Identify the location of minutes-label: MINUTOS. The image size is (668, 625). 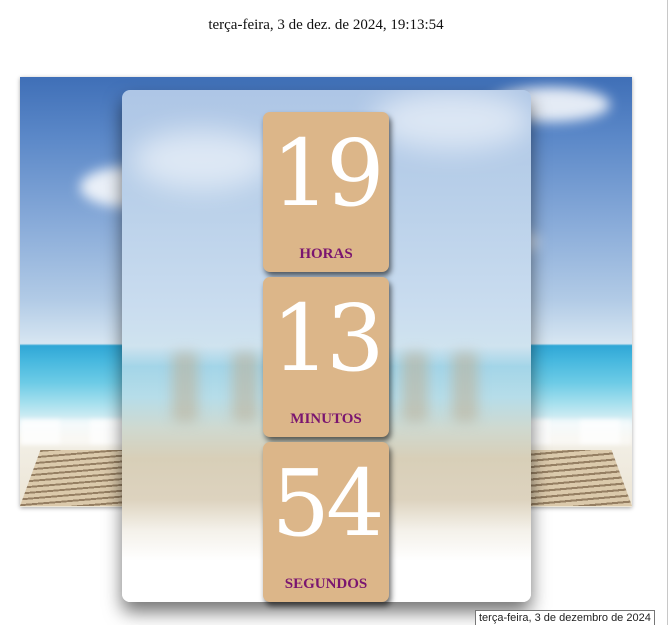
(326, 419).